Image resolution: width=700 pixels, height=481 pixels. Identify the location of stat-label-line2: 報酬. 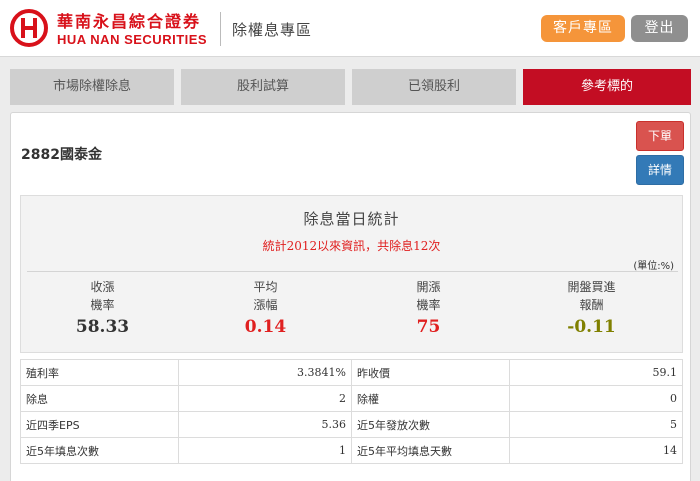
(591, 305).